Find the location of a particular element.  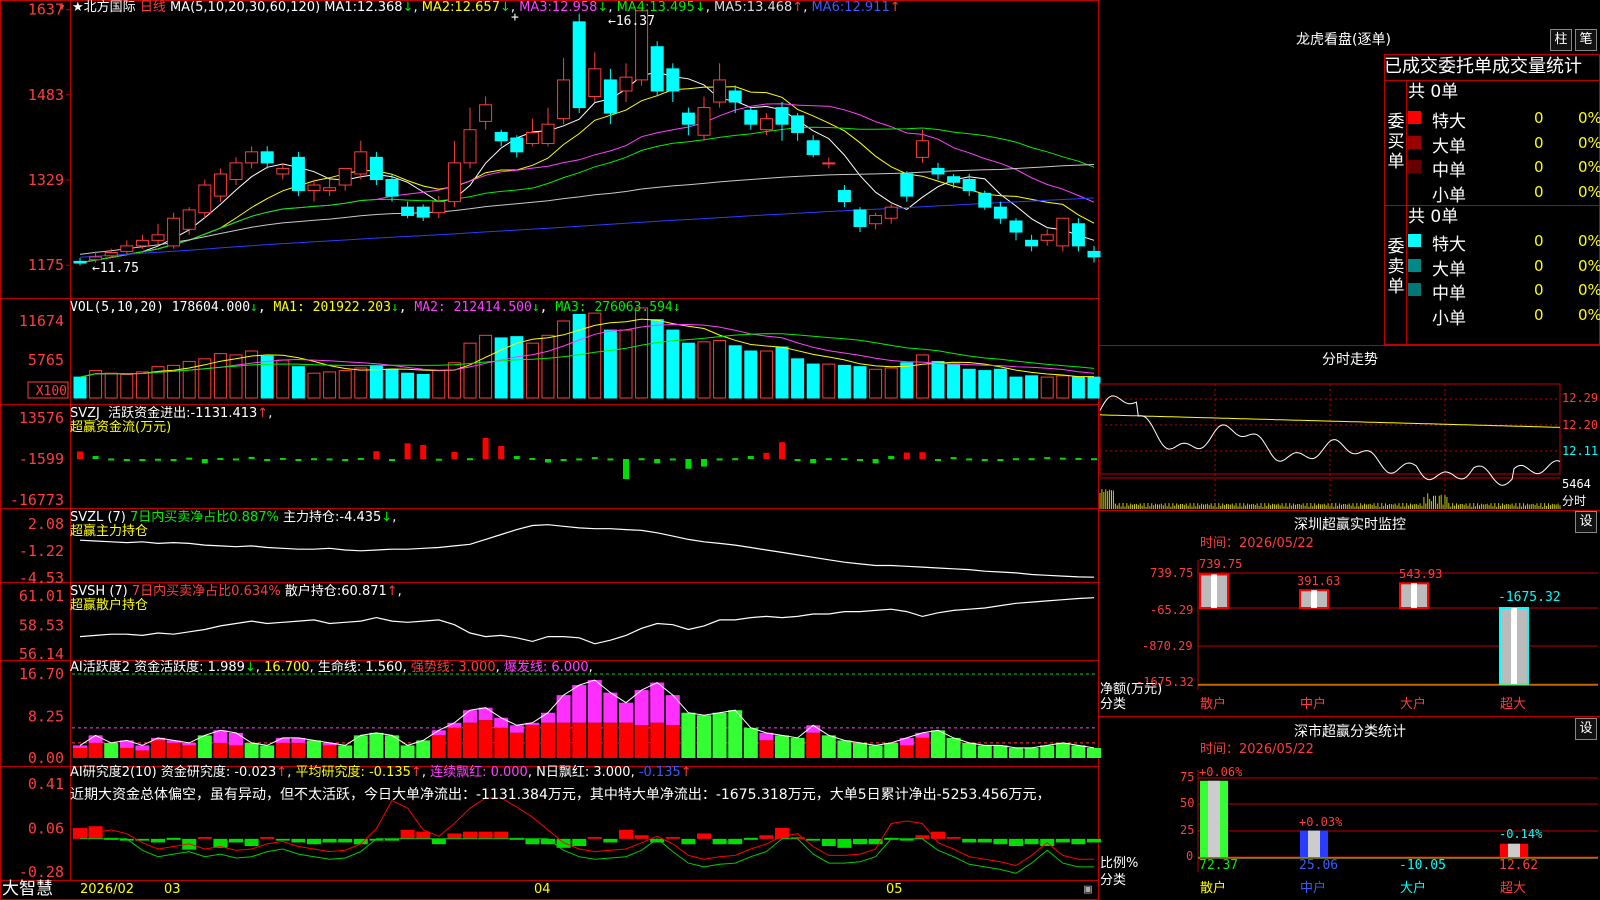

monitor-cat-super: 超大 is located at coordinates (1513, 704).